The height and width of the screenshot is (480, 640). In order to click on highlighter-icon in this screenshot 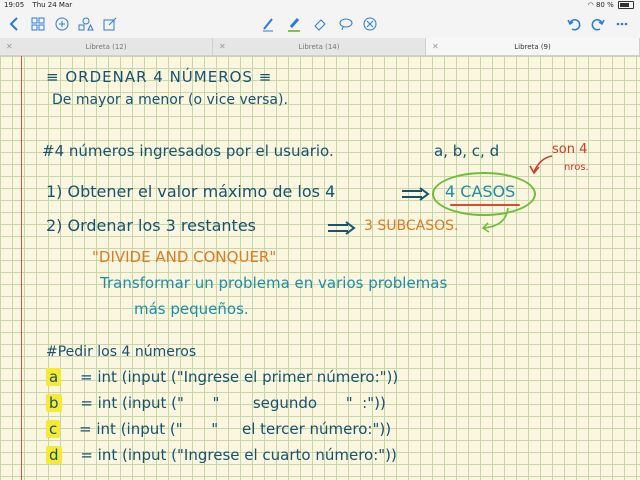, I will do `click(294, 24)`.